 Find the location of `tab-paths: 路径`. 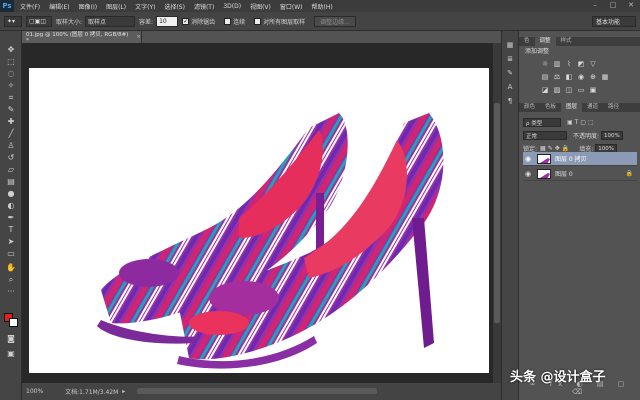

tab-paths: 路径 is located at coordinates (613, 107).